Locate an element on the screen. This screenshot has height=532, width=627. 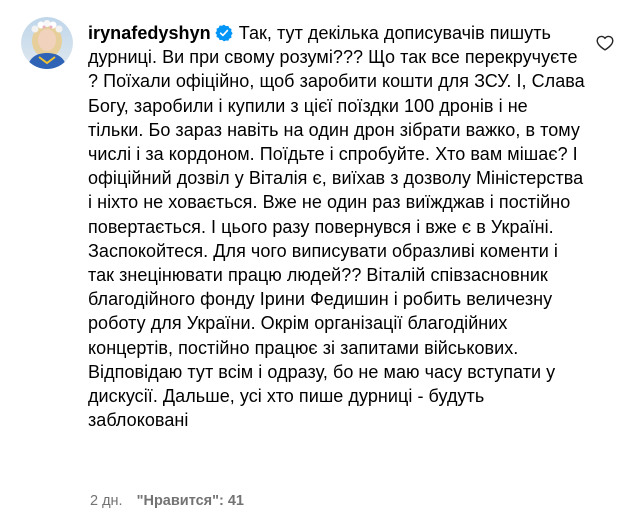
username: irynafedyshyn is located at coordinates (149, 33).